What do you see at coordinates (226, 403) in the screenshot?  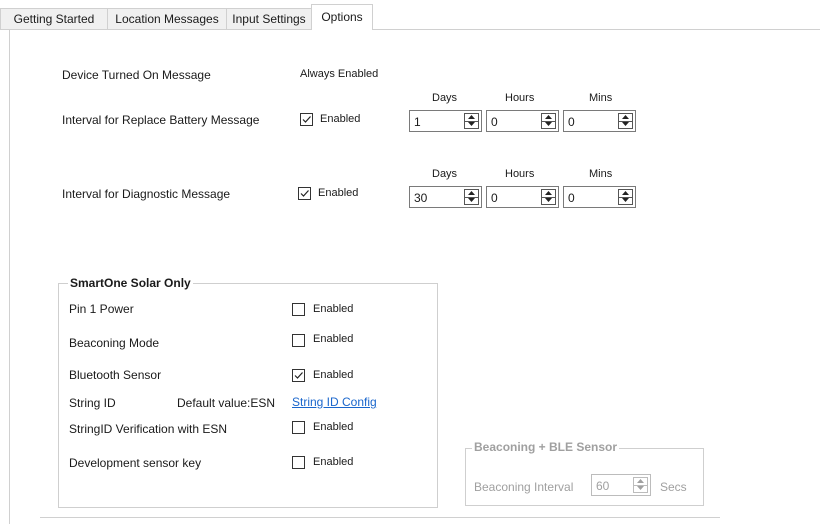 I see `string-id-default: Default value:ESN` at bounding box center [226, 403].